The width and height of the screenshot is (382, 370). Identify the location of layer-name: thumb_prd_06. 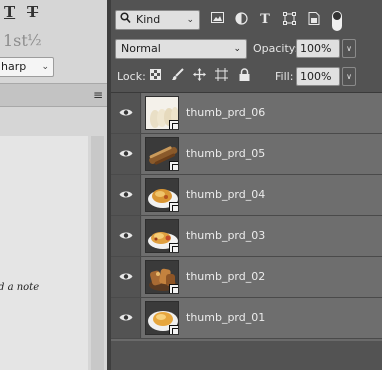
(226, 112).